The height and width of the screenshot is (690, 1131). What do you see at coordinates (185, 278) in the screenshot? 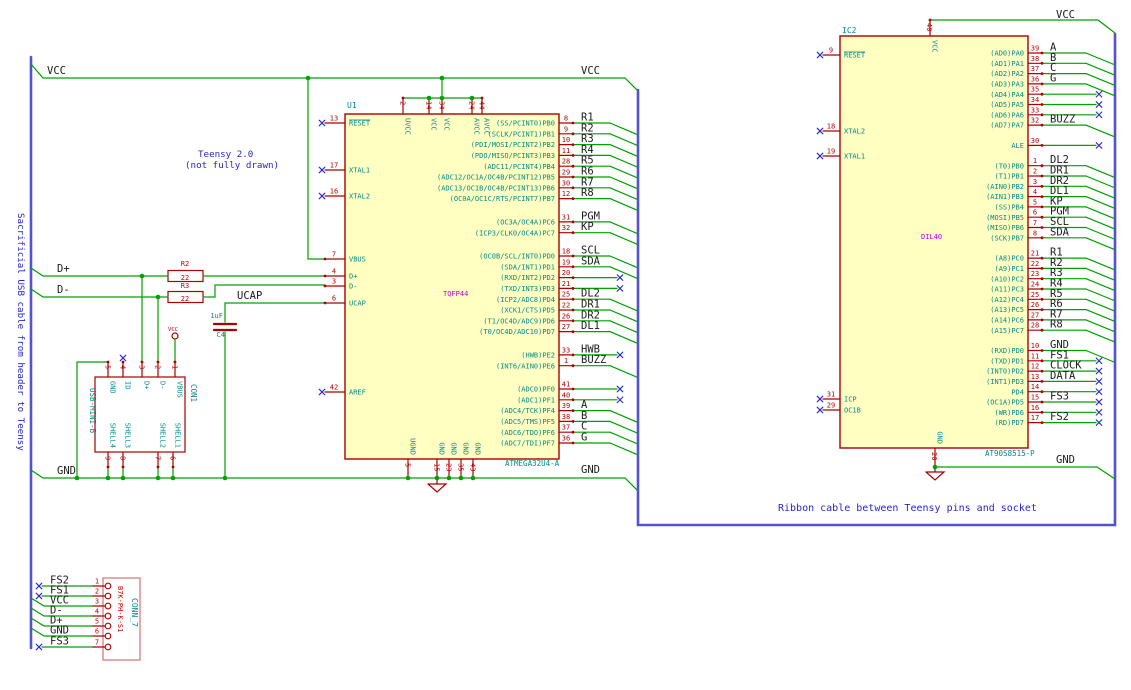
I see `r2-value: 22` at bounding box center [185, 278].